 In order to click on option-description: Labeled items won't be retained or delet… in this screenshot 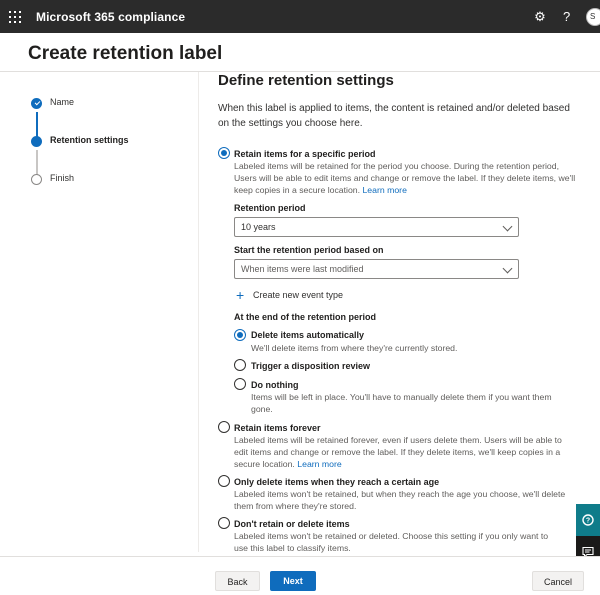, I will do `click(391, 542)`.